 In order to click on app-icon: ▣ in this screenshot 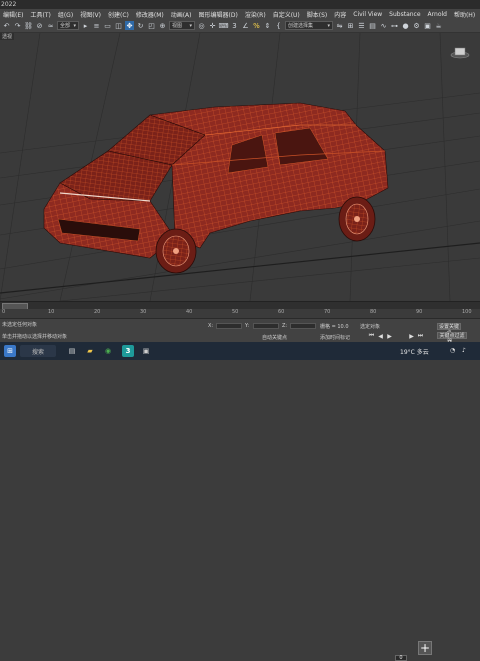, I will do `click(146, 351)`.